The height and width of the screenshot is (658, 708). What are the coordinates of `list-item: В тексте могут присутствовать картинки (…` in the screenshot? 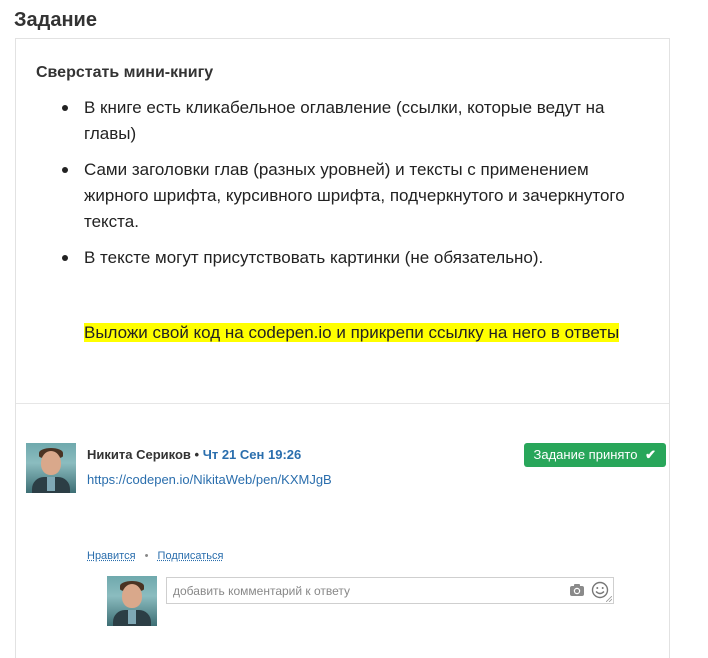 It's located at (342, 258).